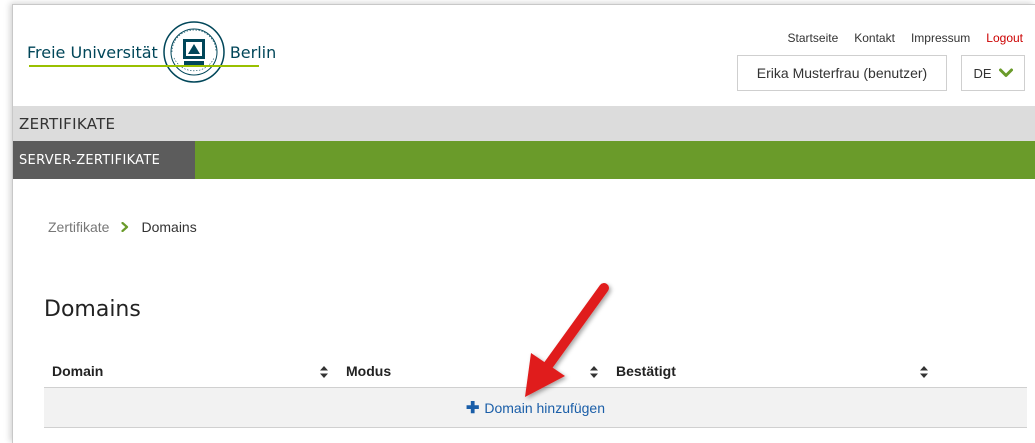 The image size is (1035, 443). What do you see at coordinates (144, 66) in the screenshot?
I see `logo-underline` at bounding box center [144, 66].